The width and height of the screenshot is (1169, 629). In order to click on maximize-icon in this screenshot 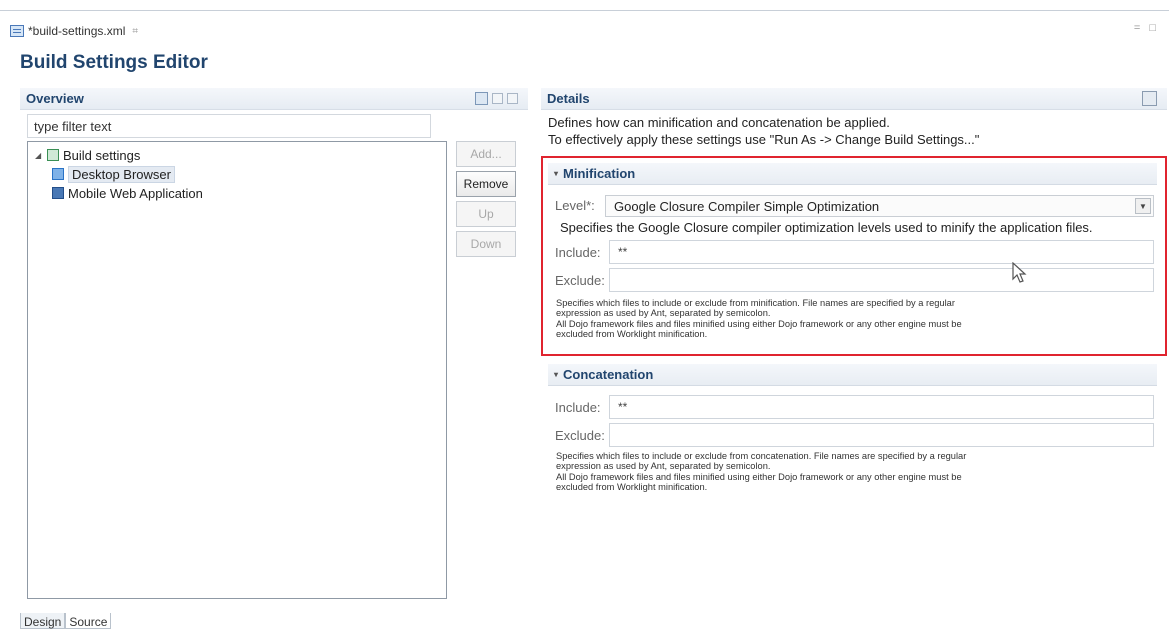, I will do `click(1149, 98)`.